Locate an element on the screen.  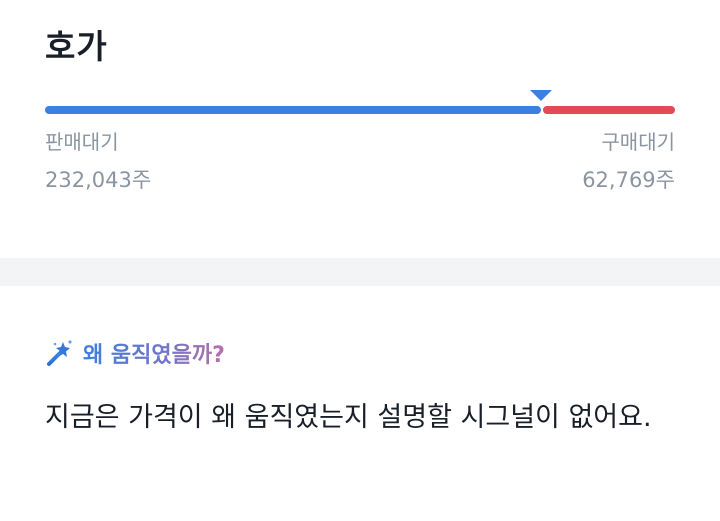
orderbook-ratio-bar is located at coordinates (360, 102).